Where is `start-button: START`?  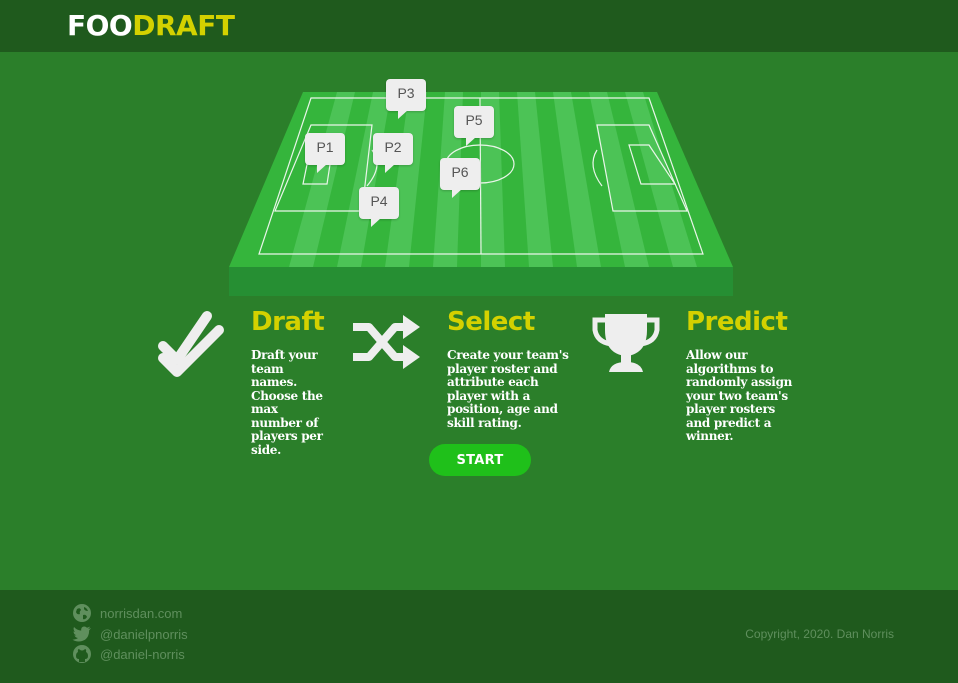 start-button: START is located at coordinates (480, 460).